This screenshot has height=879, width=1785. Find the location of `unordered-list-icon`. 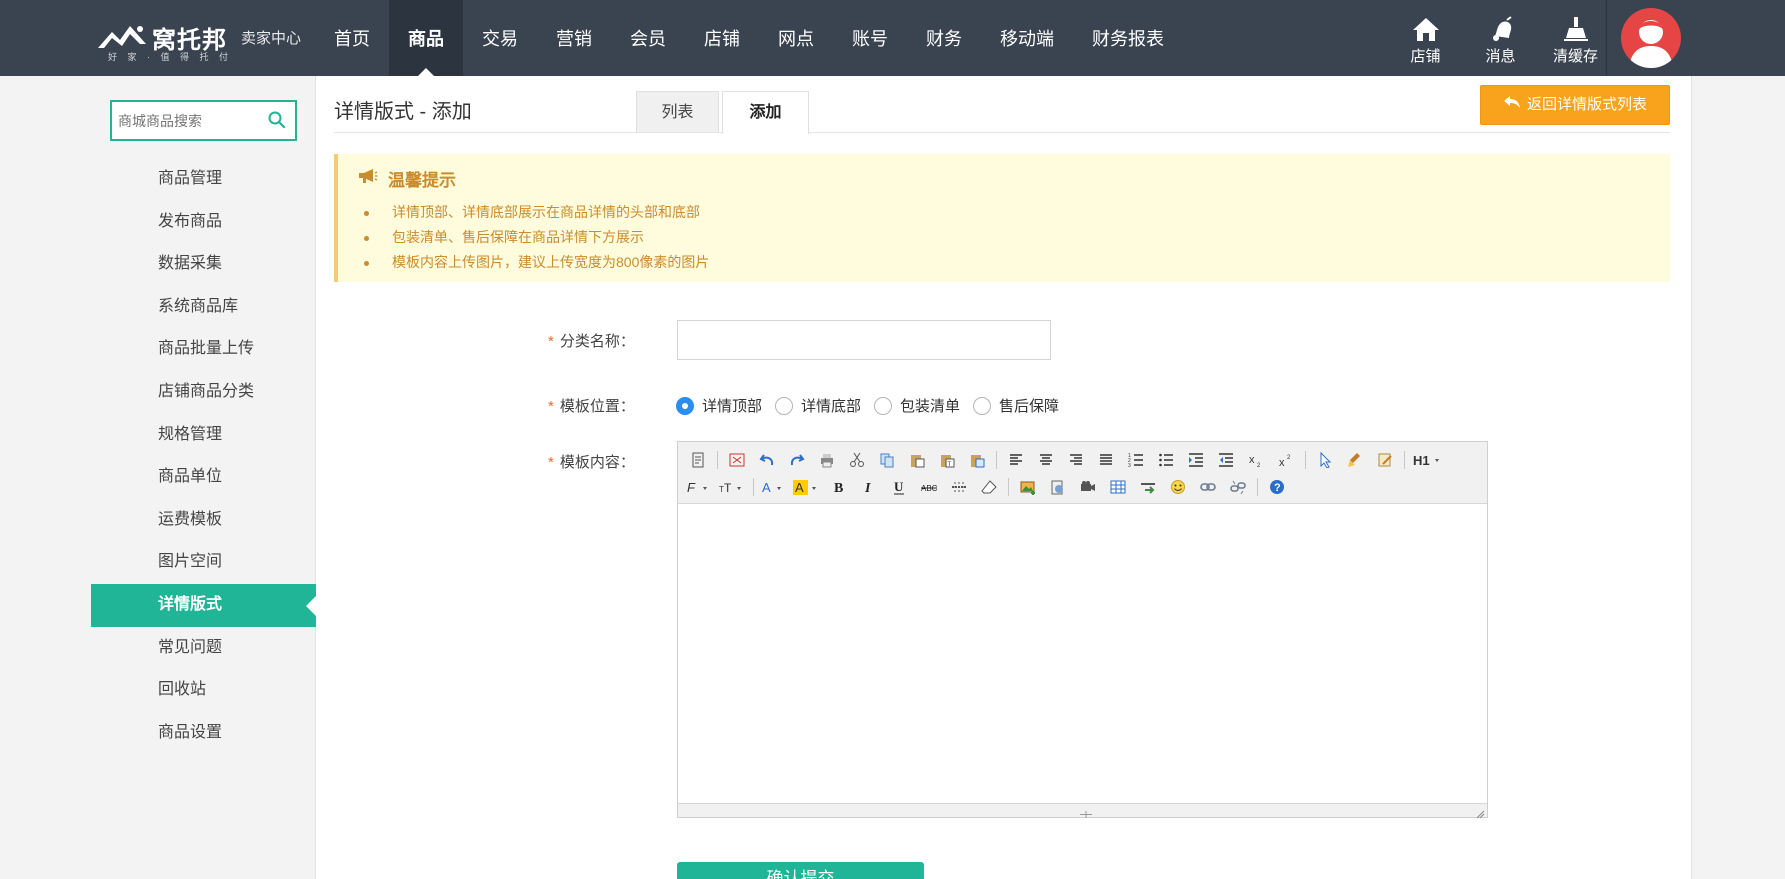

unordered-list-icon is located at coordinates (1166, 460).